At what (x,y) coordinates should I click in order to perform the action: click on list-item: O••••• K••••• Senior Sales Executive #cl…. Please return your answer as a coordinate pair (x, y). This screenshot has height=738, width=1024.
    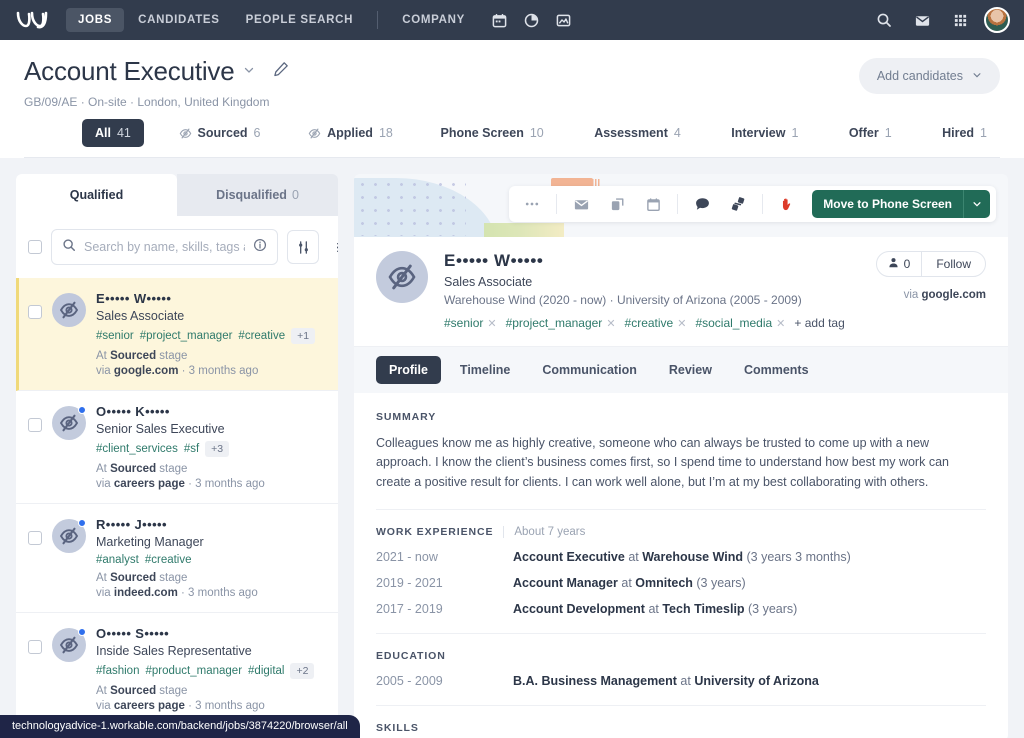
    Looking at the image, I should click on (177, 447).